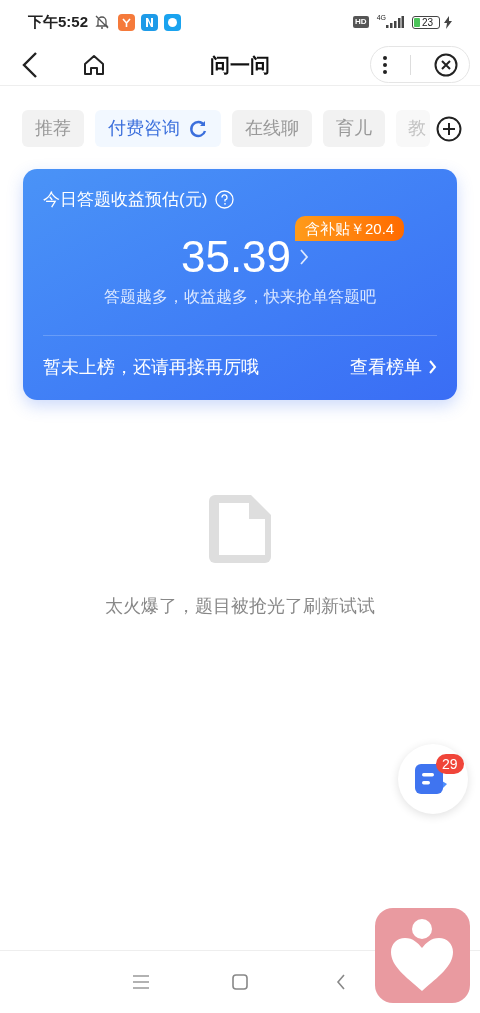 This screenshot has height=1013, width=480. What do you see at coordinates (354, 128) in the screenshot?
I see `category-tab: 育儿` at bounding box center [354, 128].